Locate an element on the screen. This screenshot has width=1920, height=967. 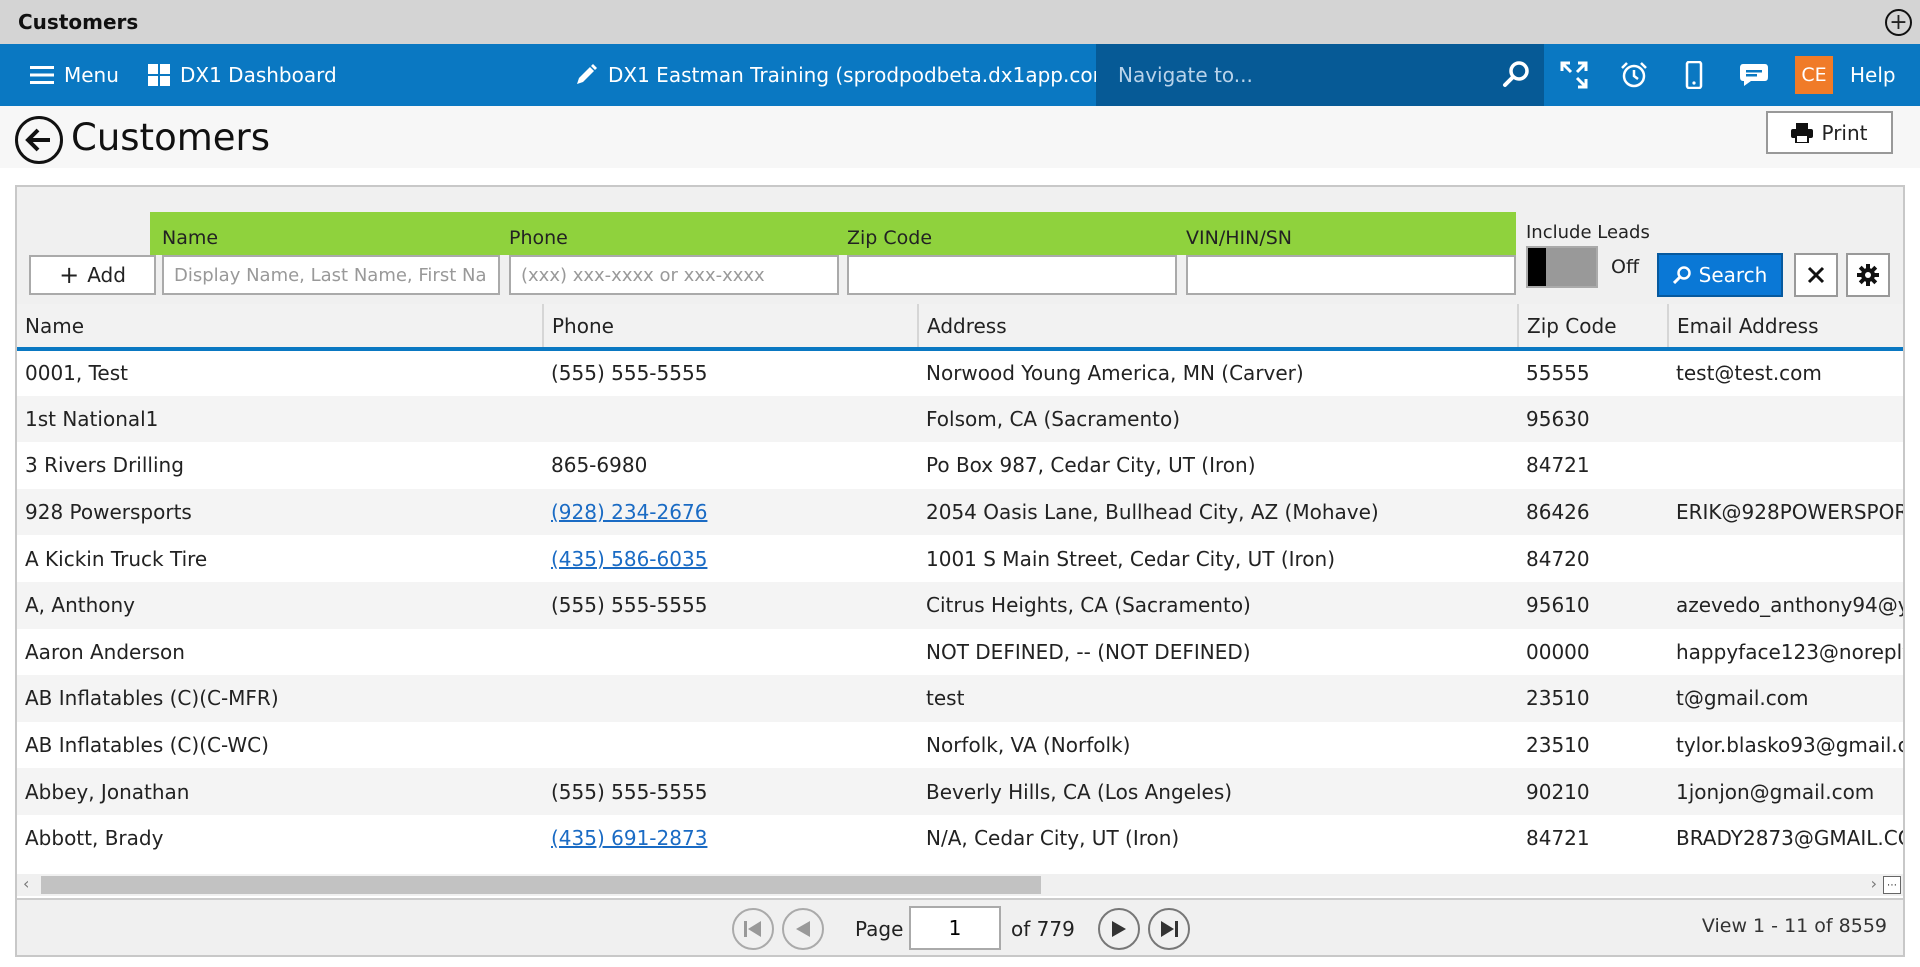
cell-phone: (435) 691-2873 is located at coordinates (730, 838).